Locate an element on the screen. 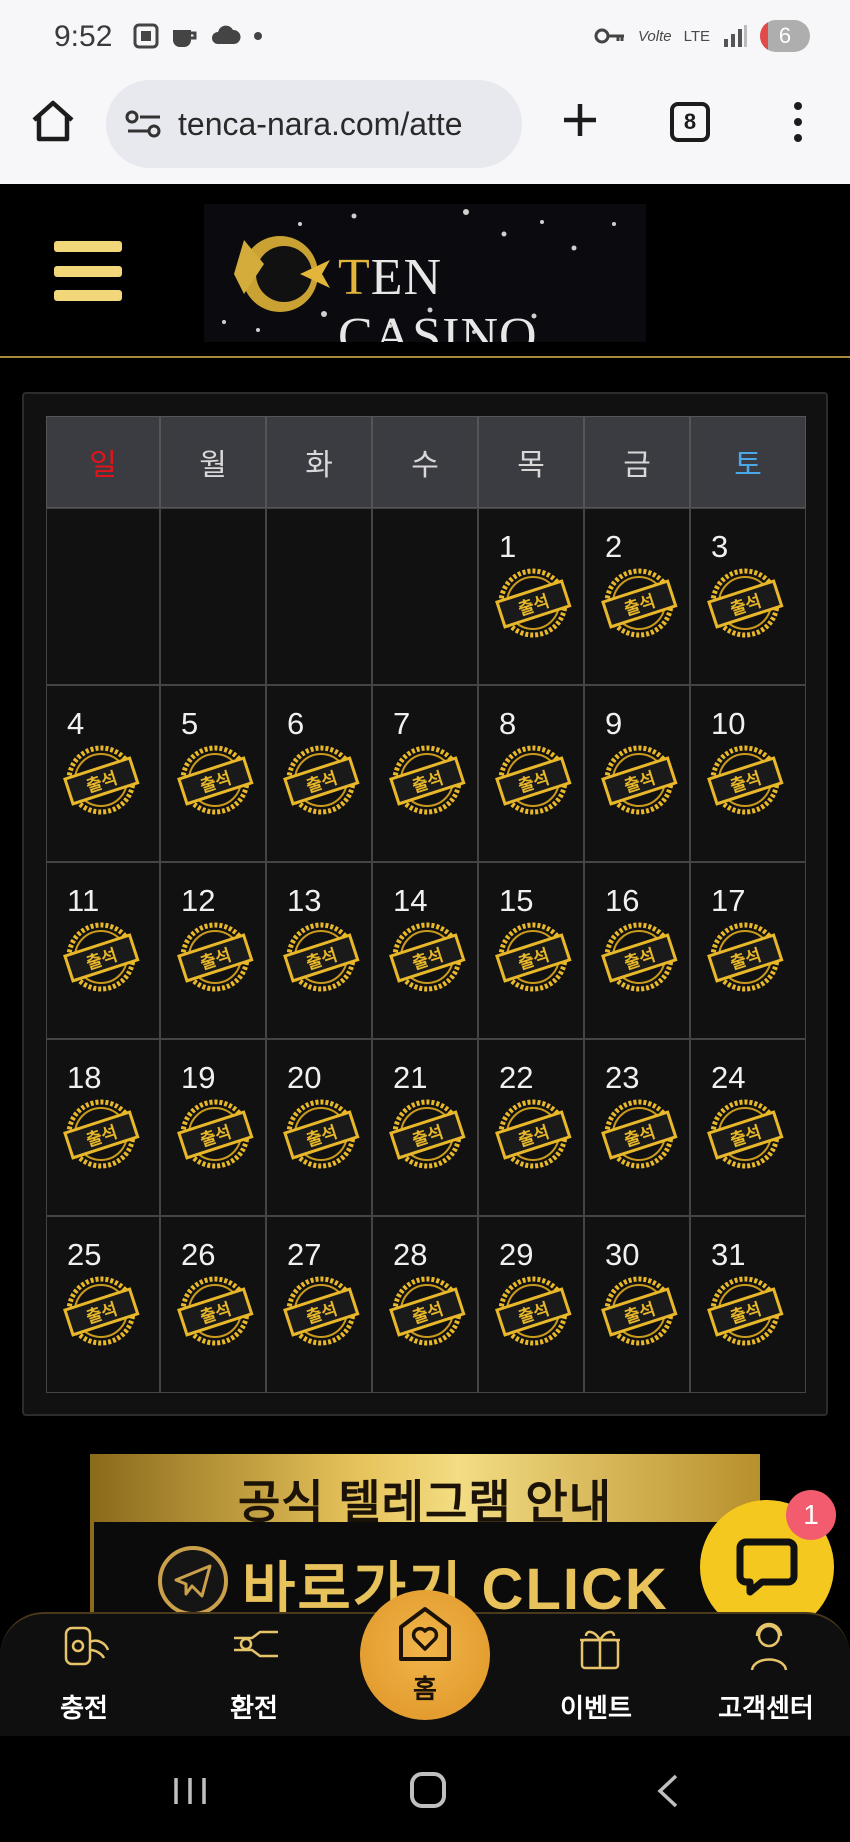 This screenshot has height=1842, width=850. volte-indicator: Volte is located at coordinates (654, 36).